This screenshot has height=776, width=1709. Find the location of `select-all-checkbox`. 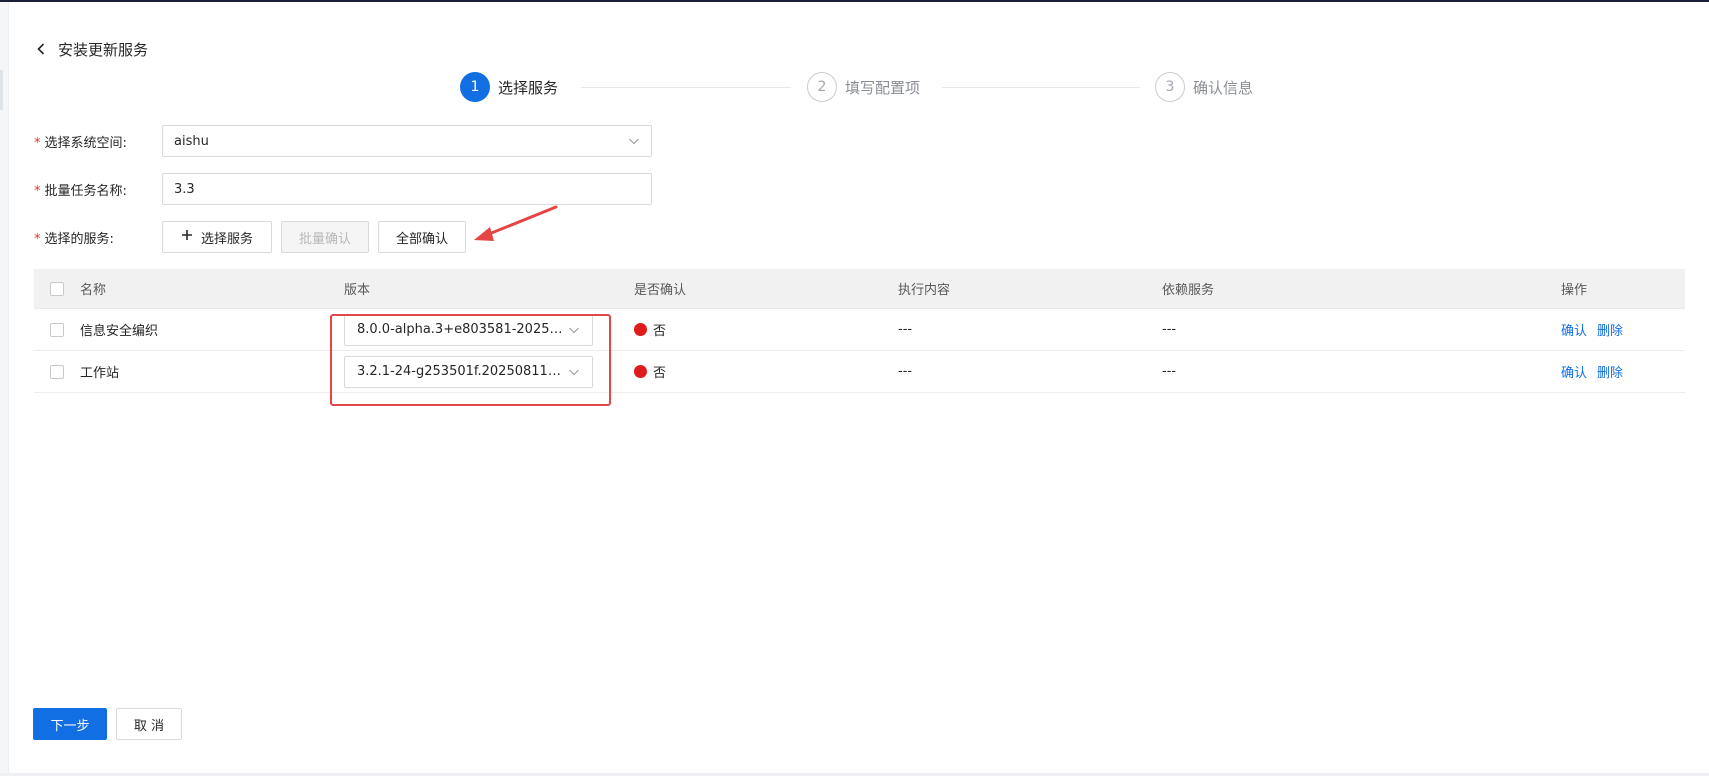

select-all-checkbox is located at coordinates (57, 288).